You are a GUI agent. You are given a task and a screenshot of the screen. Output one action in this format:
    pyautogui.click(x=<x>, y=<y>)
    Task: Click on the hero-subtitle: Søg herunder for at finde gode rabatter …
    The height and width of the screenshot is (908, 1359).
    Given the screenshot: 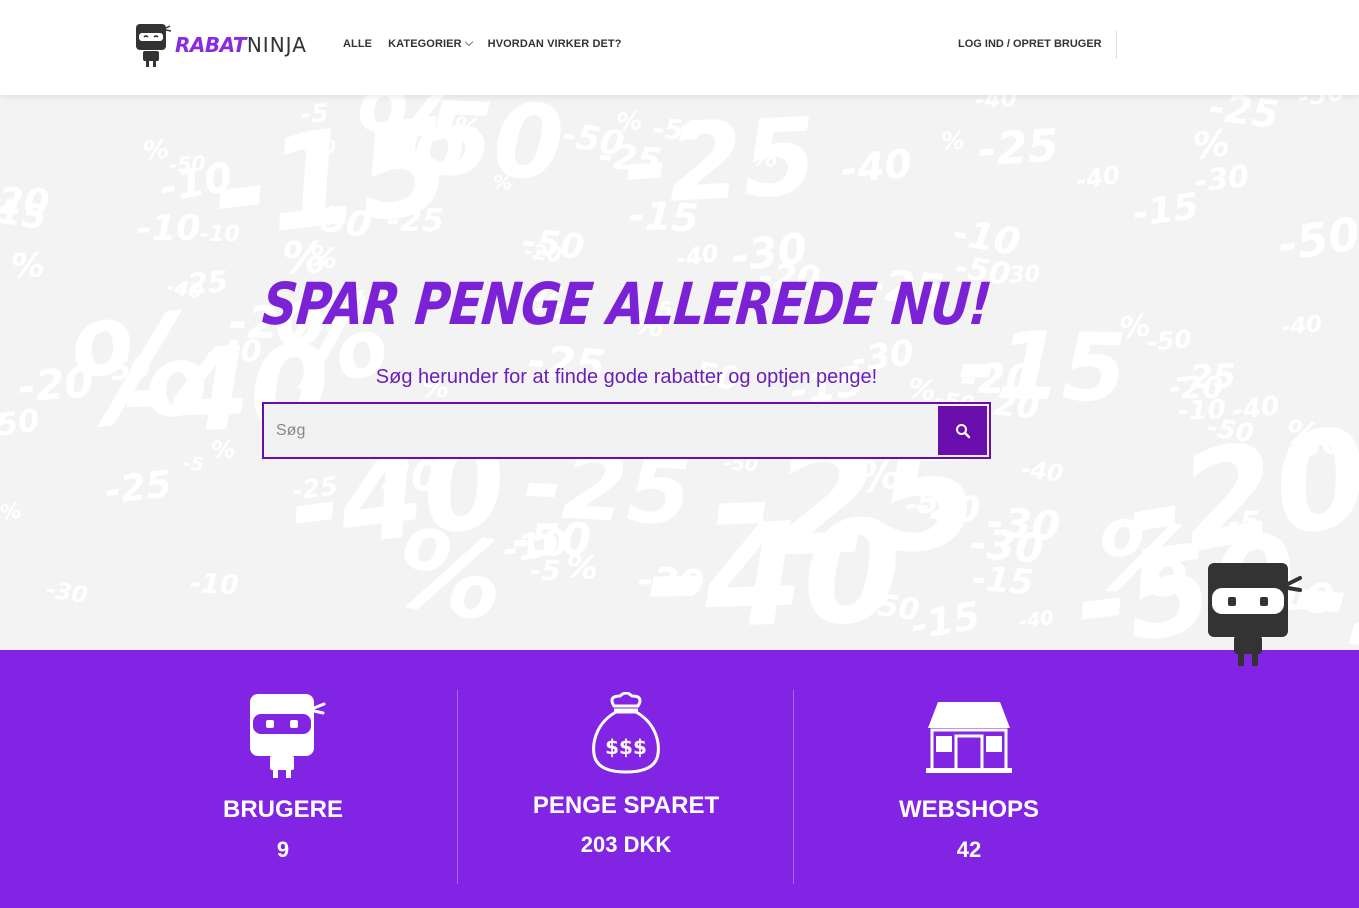 What is the action you would take?
    pyautogui.click(x=626, y=377)
    